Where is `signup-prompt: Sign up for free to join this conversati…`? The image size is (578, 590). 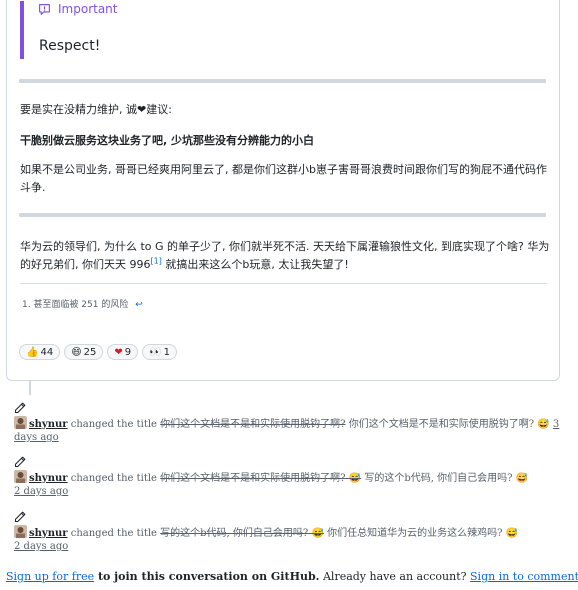
signup-prompt: Sign up for free to join this conversati… is located at coordinates (292, 576).